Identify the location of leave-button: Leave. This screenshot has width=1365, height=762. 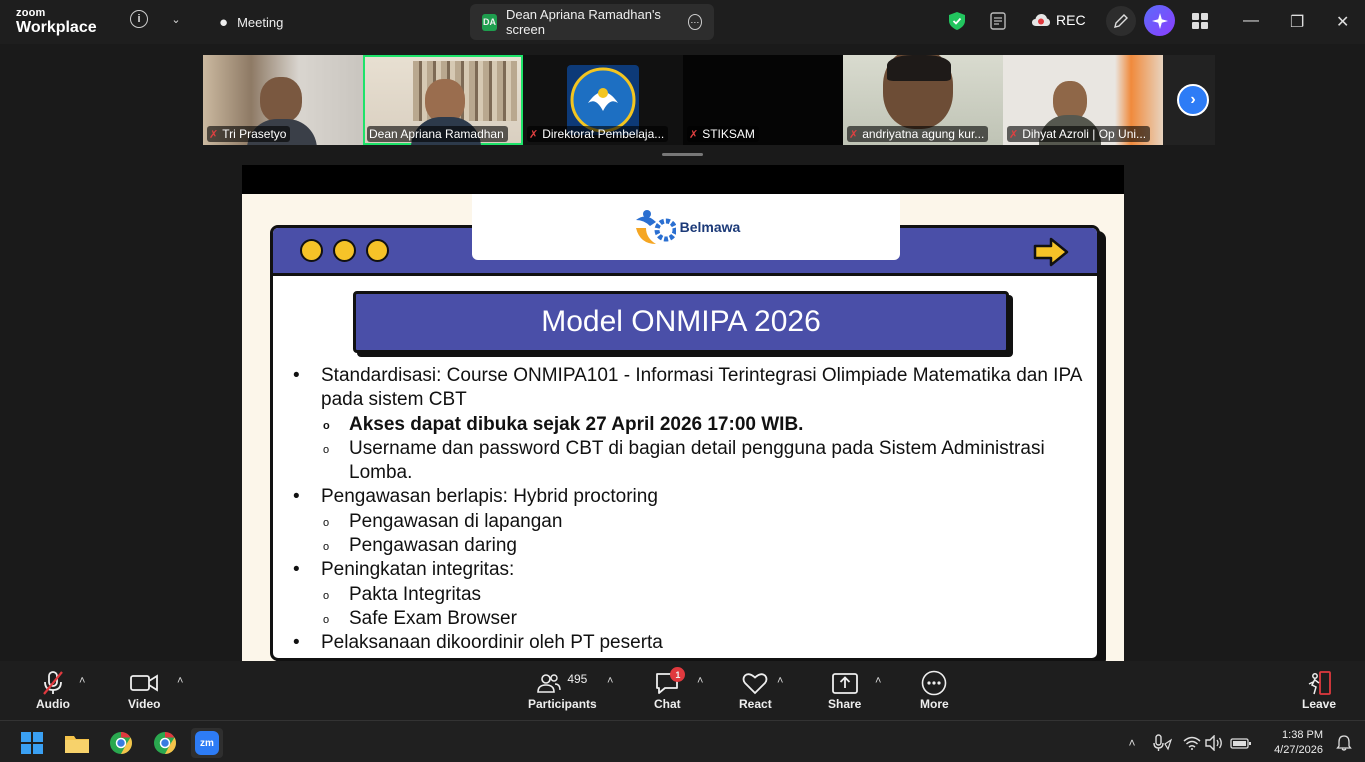
(1319, 690).